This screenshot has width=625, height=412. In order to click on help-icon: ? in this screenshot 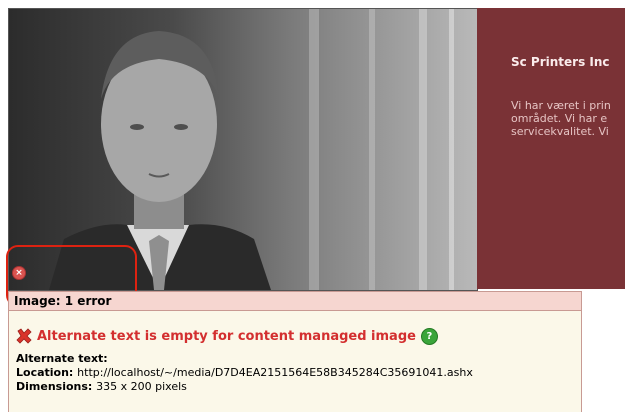, I will do `click(429, 336)`.